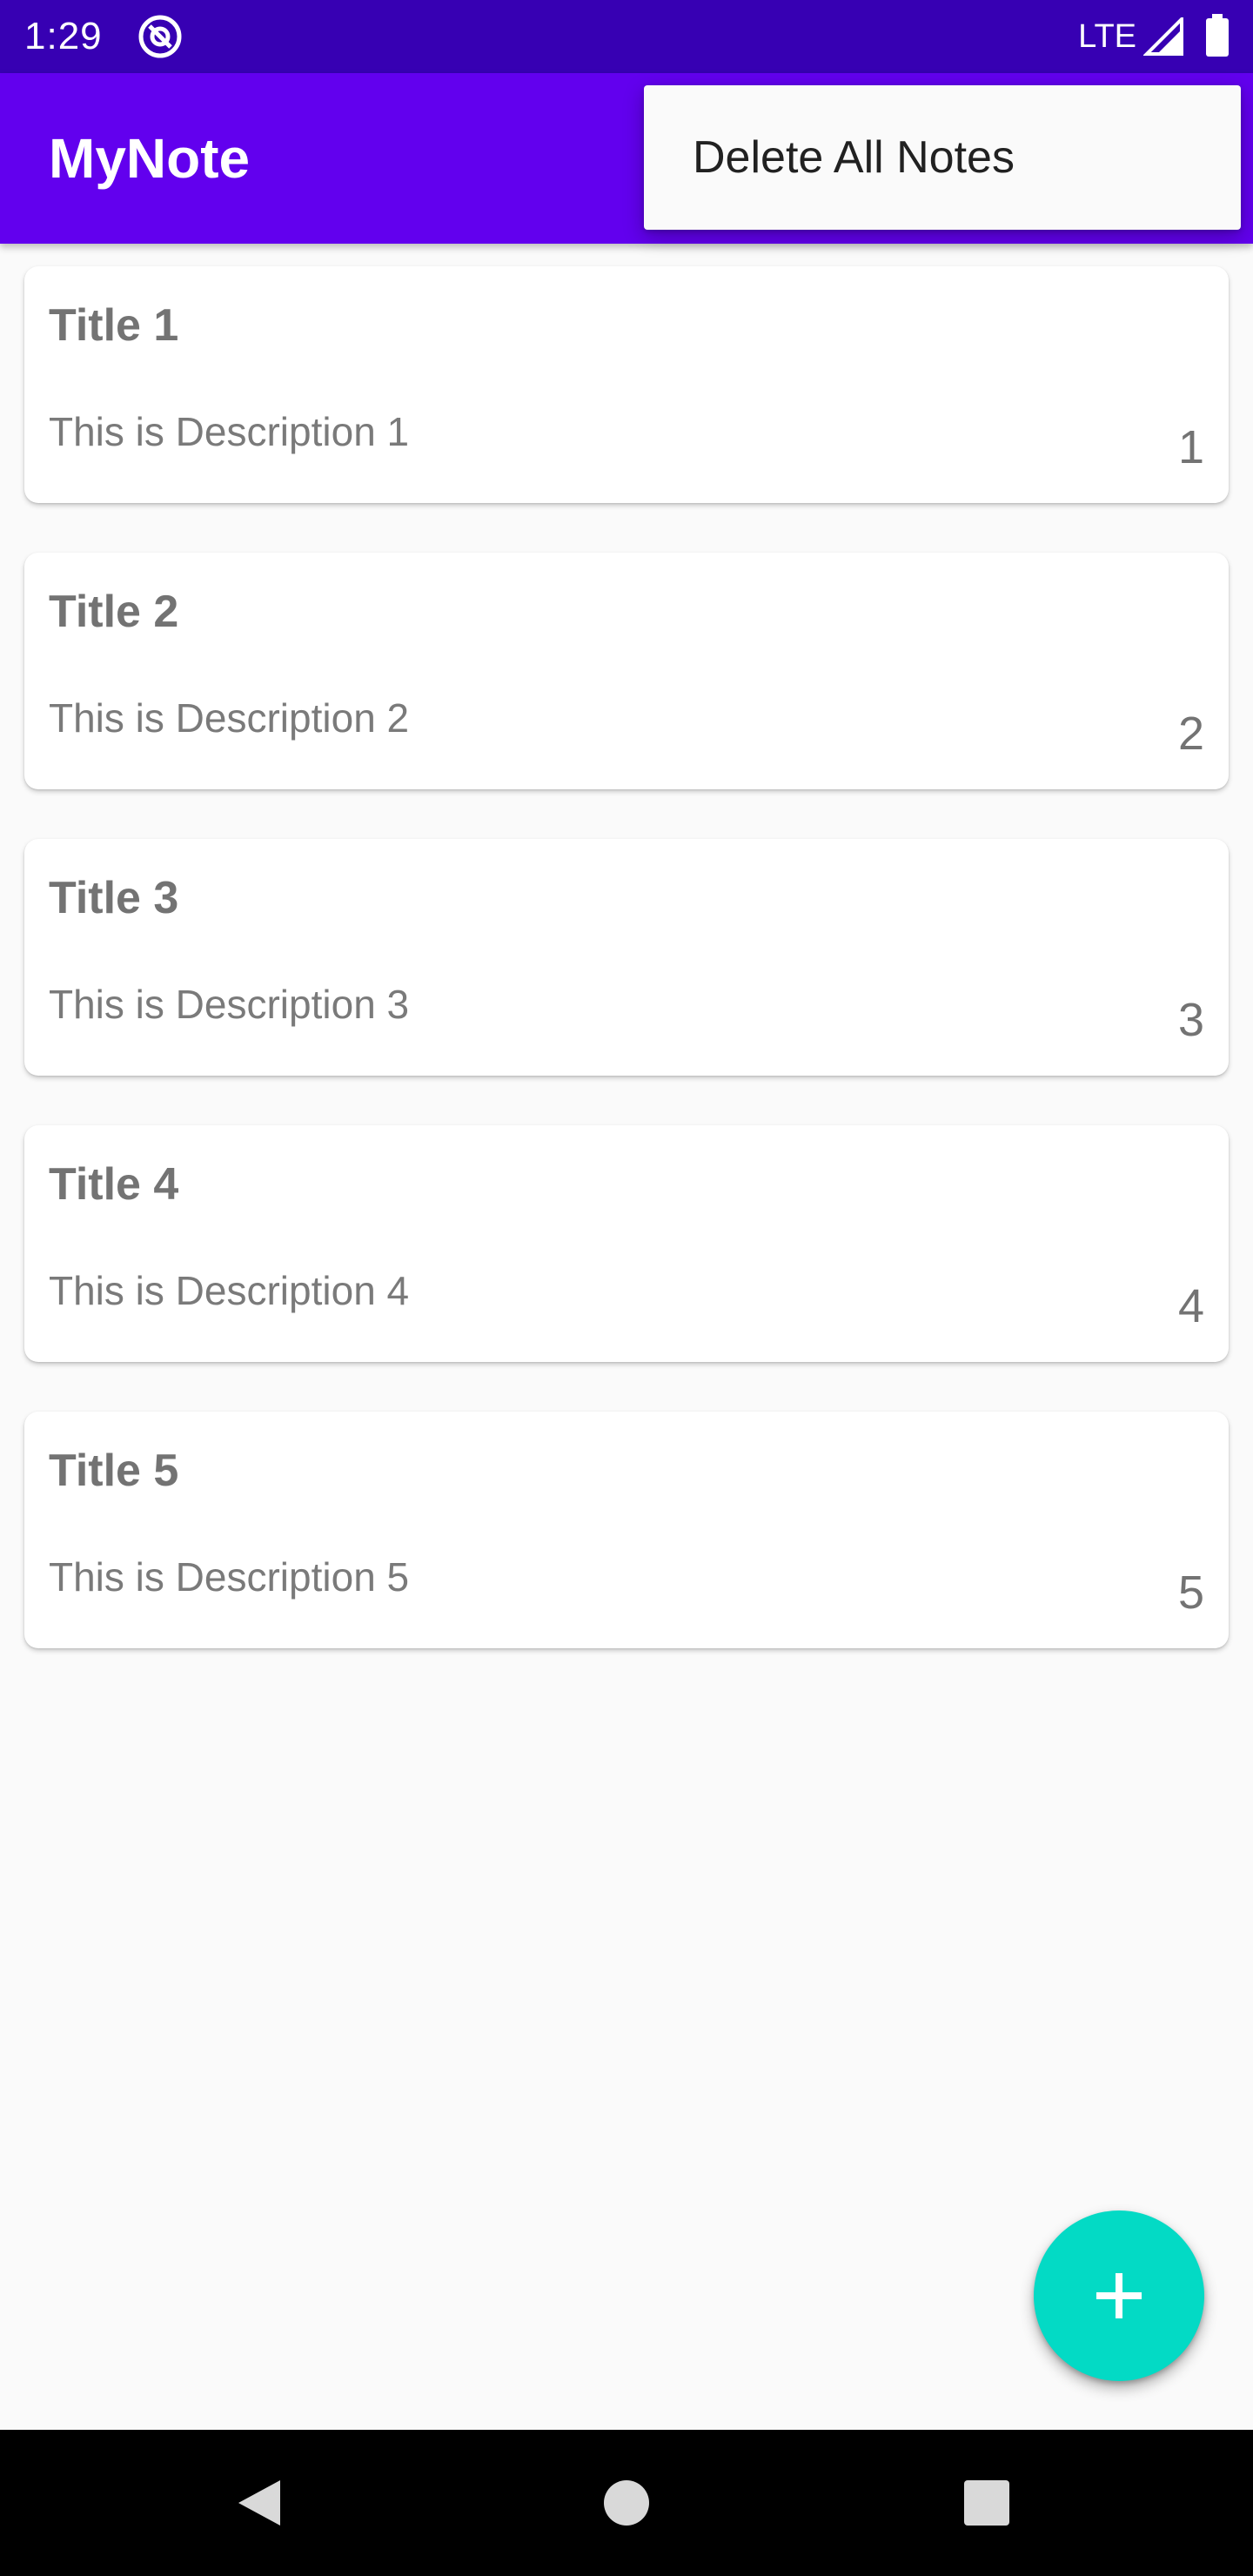 The height and width of the screenshot is (2576, 1253). Describe the element at coordinates (1190, 1020) in the screenshot. I see `note-priority: 3` at that location.